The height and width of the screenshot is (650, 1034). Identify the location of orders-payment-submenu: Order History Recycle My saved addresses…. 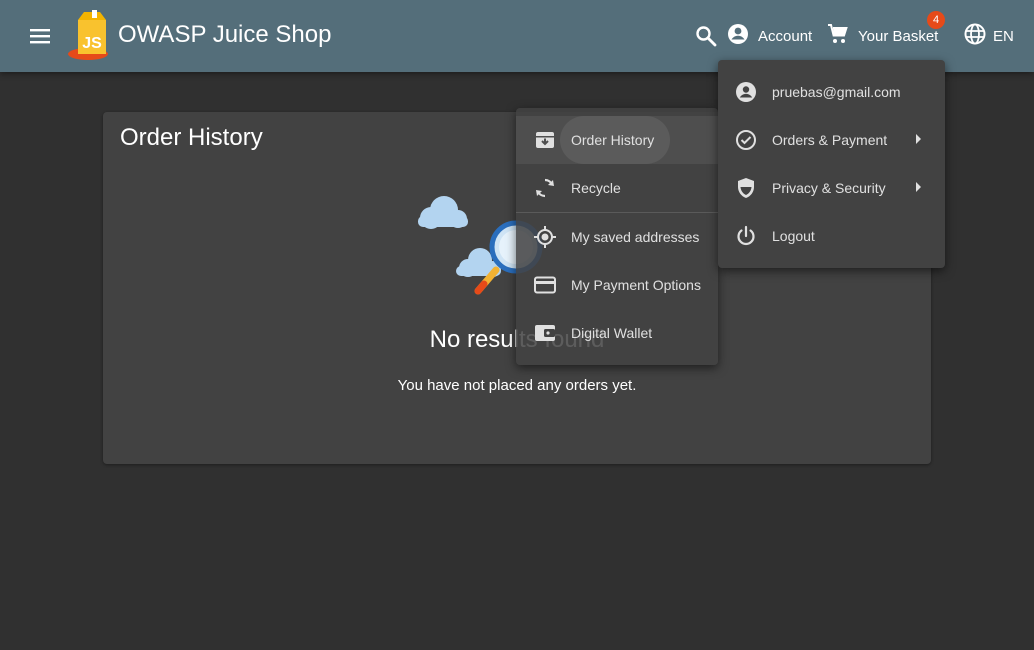
(617, 236).